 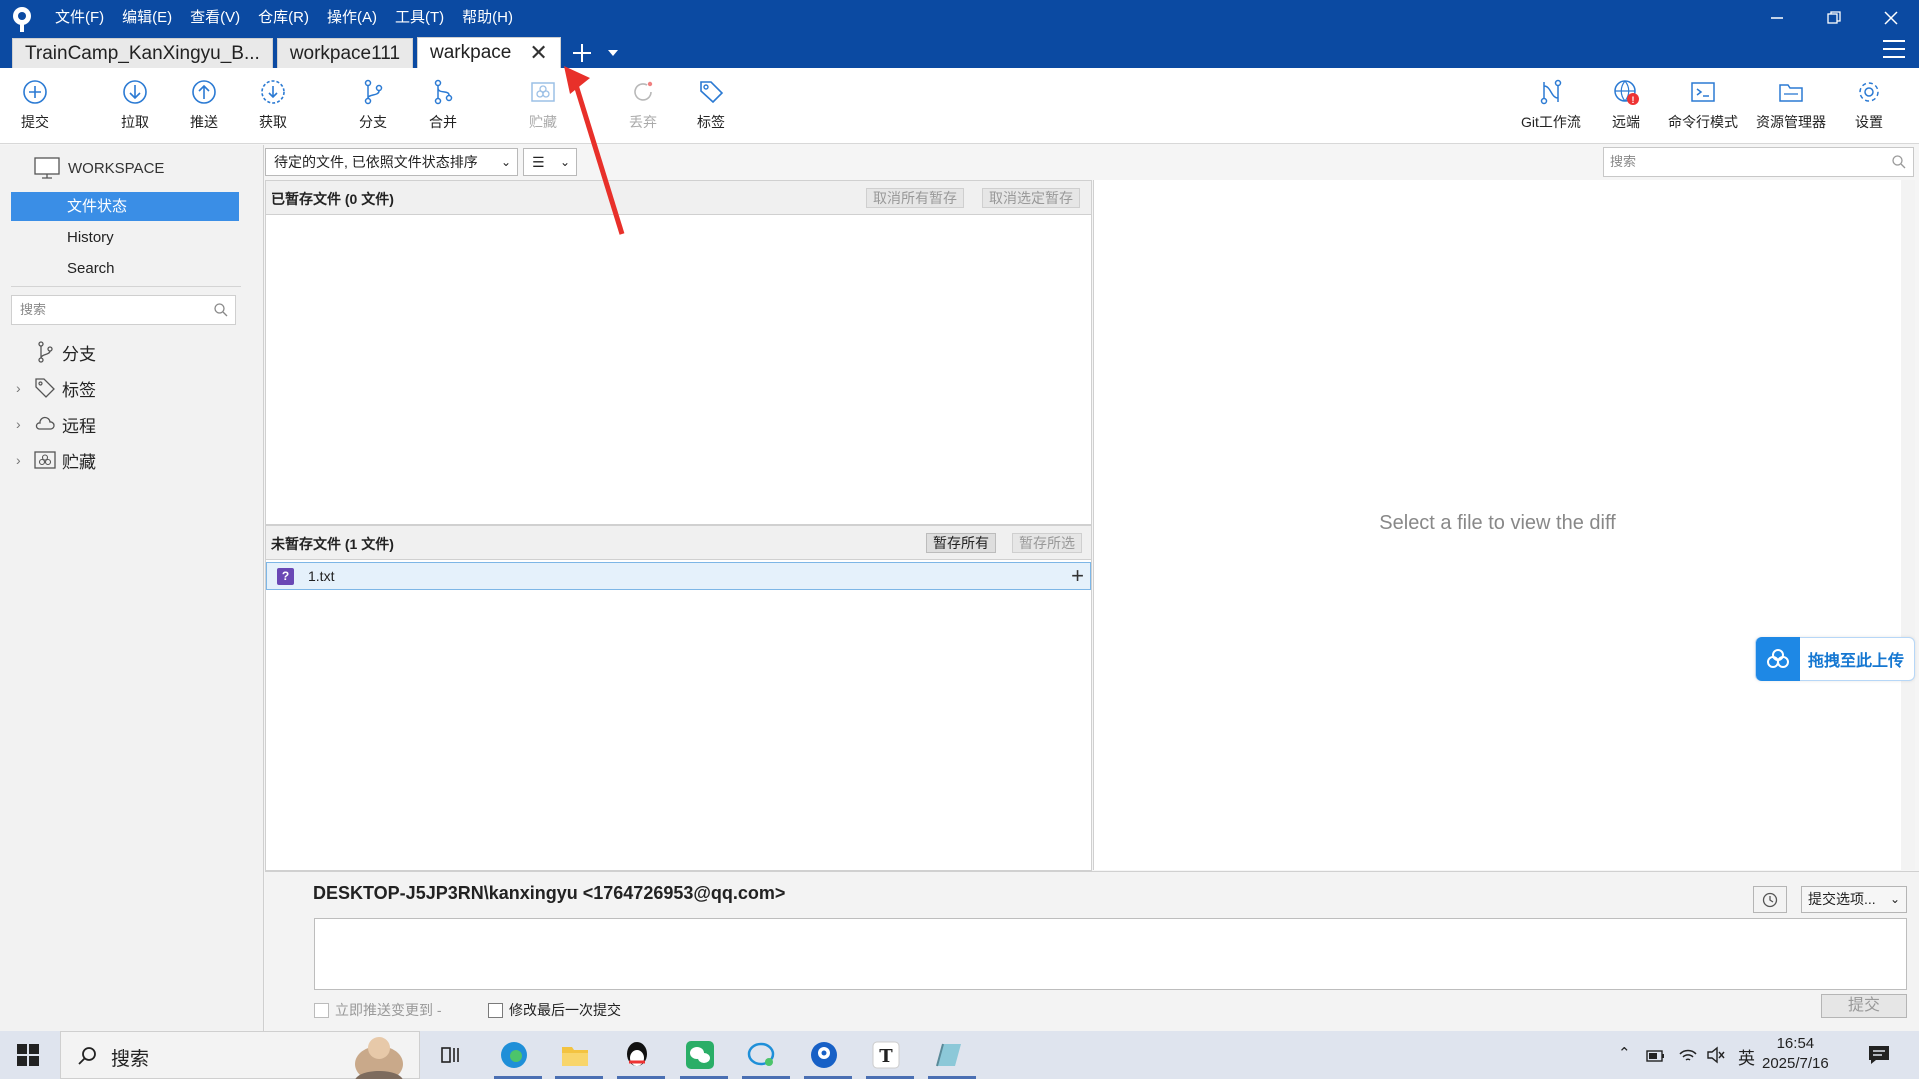 What do you see at coordinates (538, 53) in the screenshot?
I see `tab-close-icon: ✕` at bounding box center [538, 53].